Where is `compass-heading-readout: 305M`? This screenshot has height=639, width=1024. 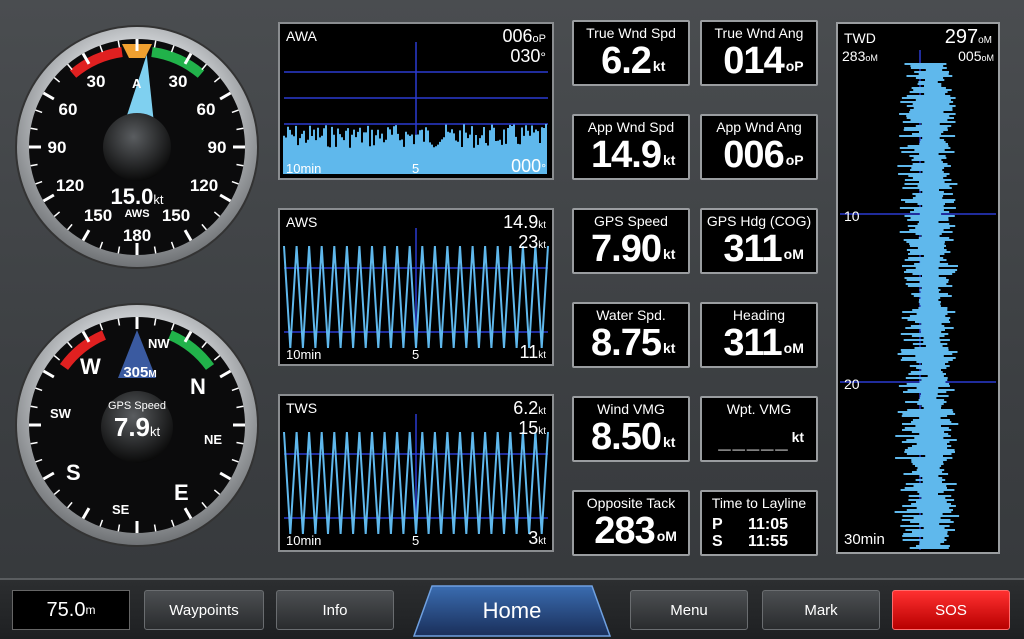 compass-heading-readout: 305M is located at coordinates (140, 373).